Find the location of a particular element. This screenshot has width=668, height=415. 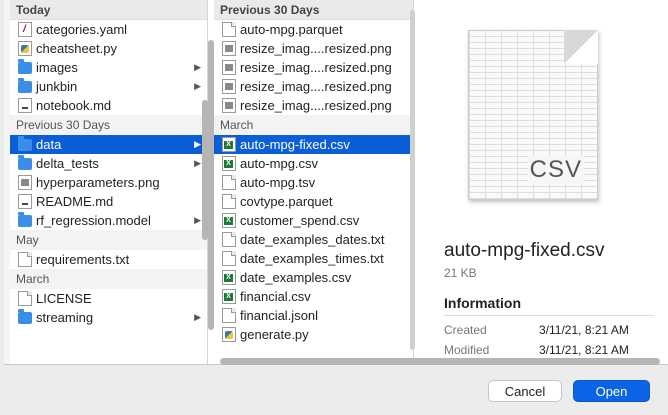

list-item: hyperparameters.png is located at coordinates (108, 182).